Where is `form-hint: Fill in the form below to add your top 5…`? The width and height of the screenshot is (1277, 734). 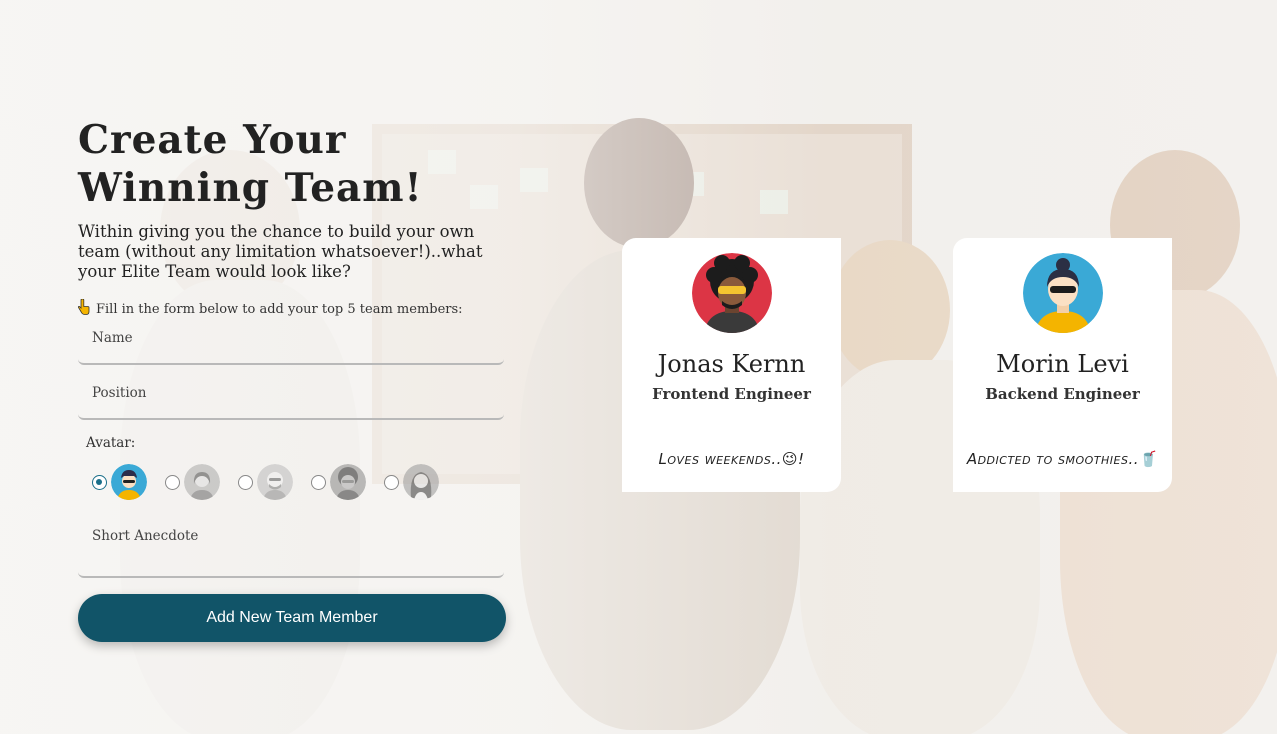
form-hint: Fill in the form below to add your top 5… is located at coordinates (292, 308).